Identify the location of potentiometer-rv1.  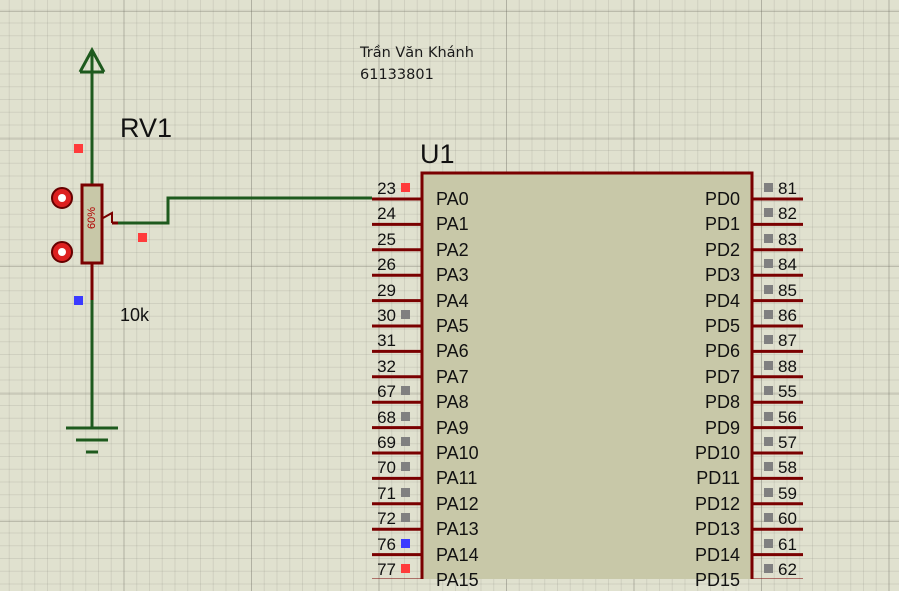
(92, 241).